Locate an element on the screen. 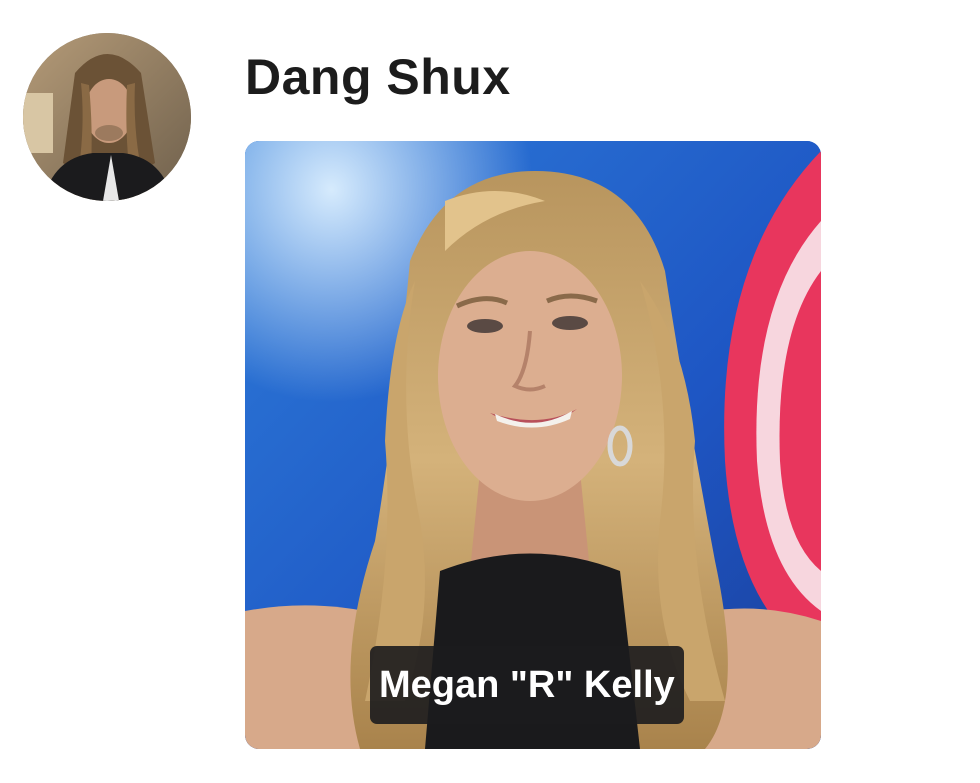 The image size is (980, 783). avatar-photo-icon is located at coordinates (107, 117).